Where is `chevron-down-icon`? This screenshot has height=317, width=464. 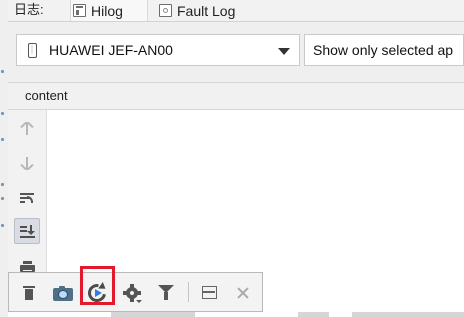 chevron-down-icon is located at coordinates (284, 51).